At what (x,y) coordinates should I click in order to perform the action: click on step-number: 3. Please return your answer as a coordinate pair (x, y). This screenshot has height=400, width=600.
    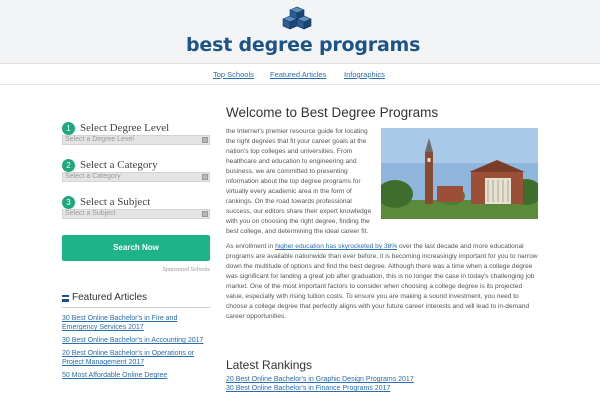
    Looking at the image, I should click on (68, 202).